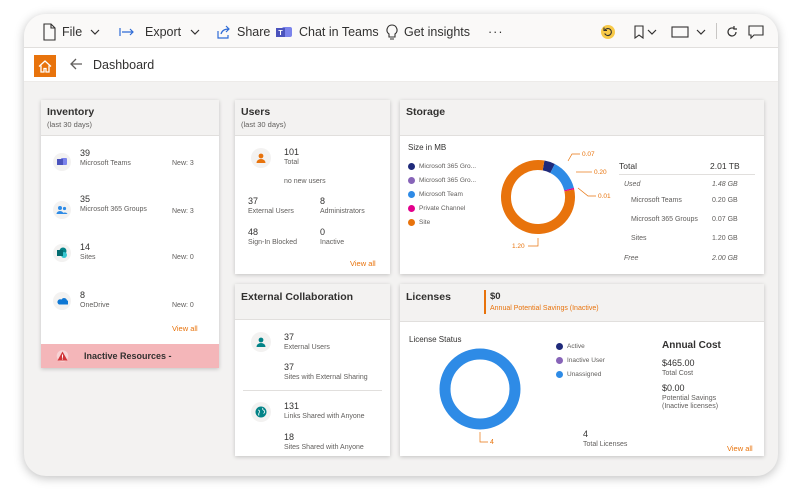 The image size is (800, 494). What do you see at coordinates (656, 200) in the screenshot?
I see `storage-row-label: Microsoft Teams` at bounding box center [656, 200].